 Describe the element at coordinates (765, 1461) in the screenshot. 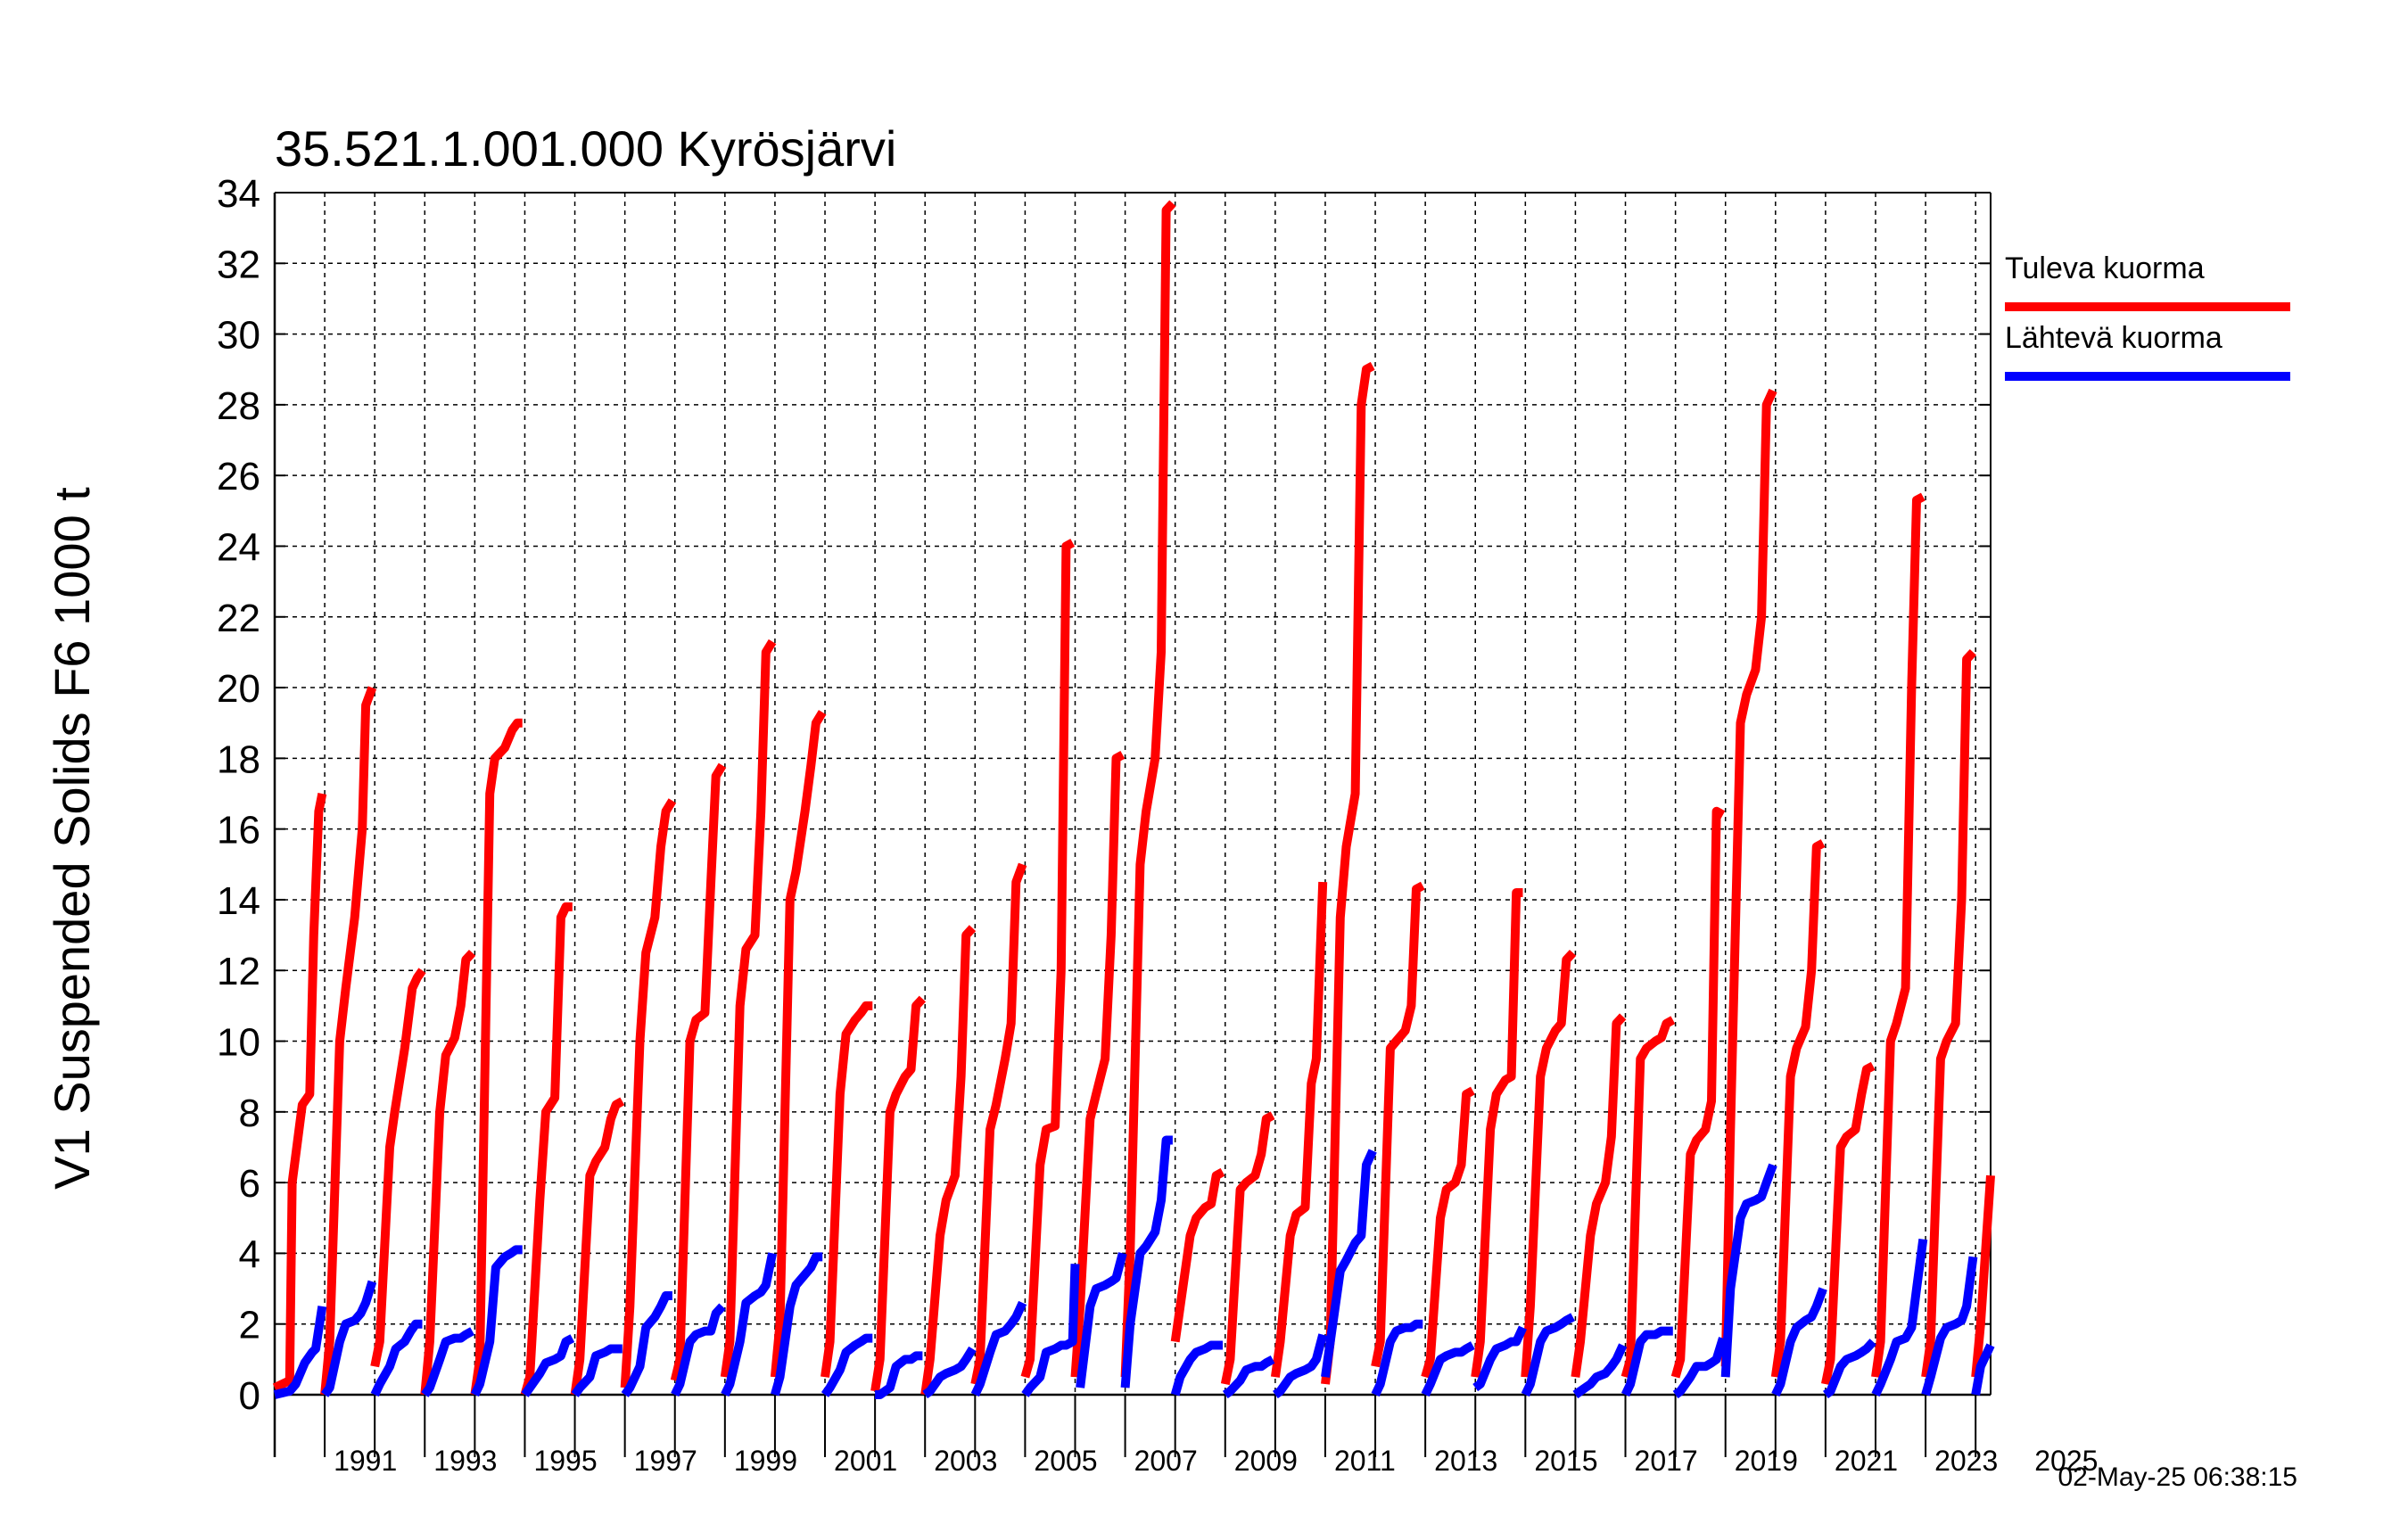

I see `x-tick-label: 1999` at that location.